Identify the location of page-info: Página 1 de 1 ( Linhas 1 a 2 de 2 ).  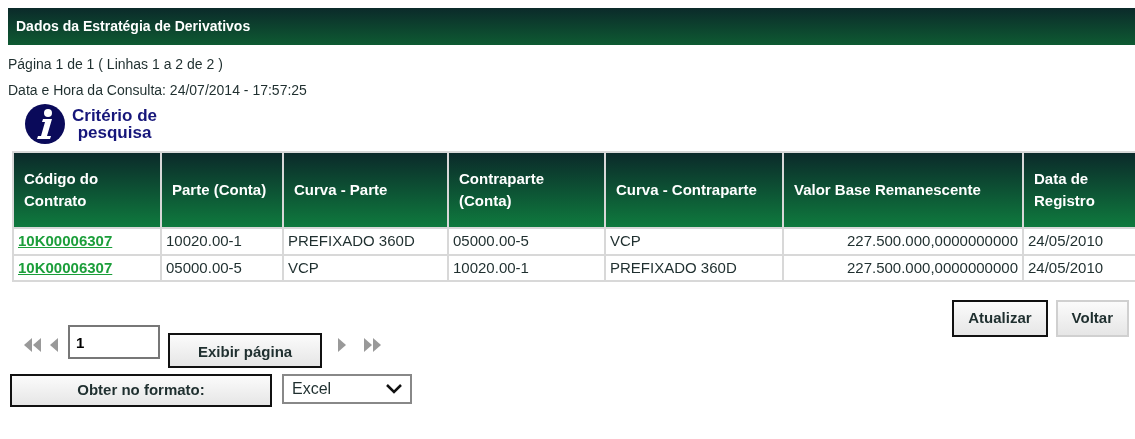
(116, 64).